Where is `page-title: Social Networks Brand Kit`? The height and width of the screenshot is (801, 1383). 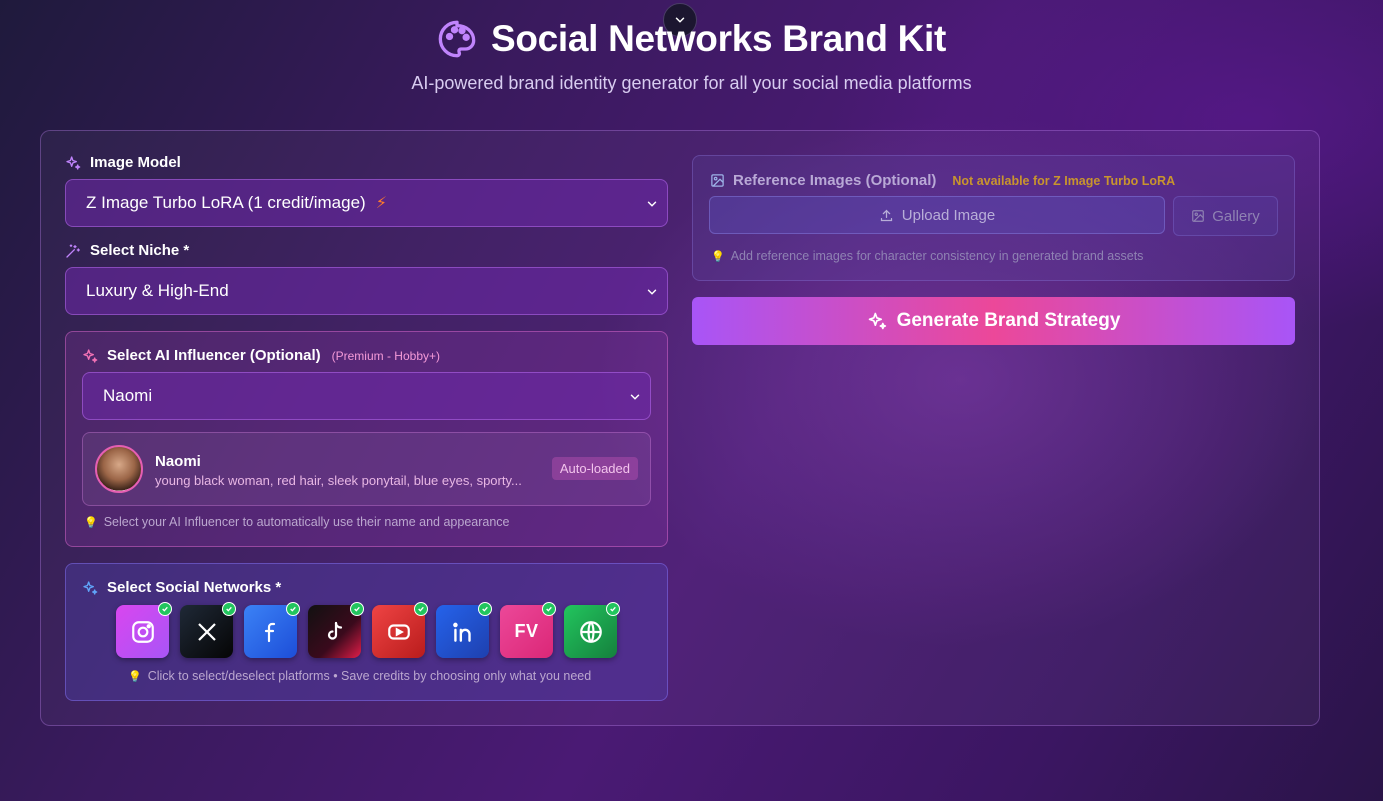
page-title: Social Networks Brand Kit is located at coordinates (718, 38).